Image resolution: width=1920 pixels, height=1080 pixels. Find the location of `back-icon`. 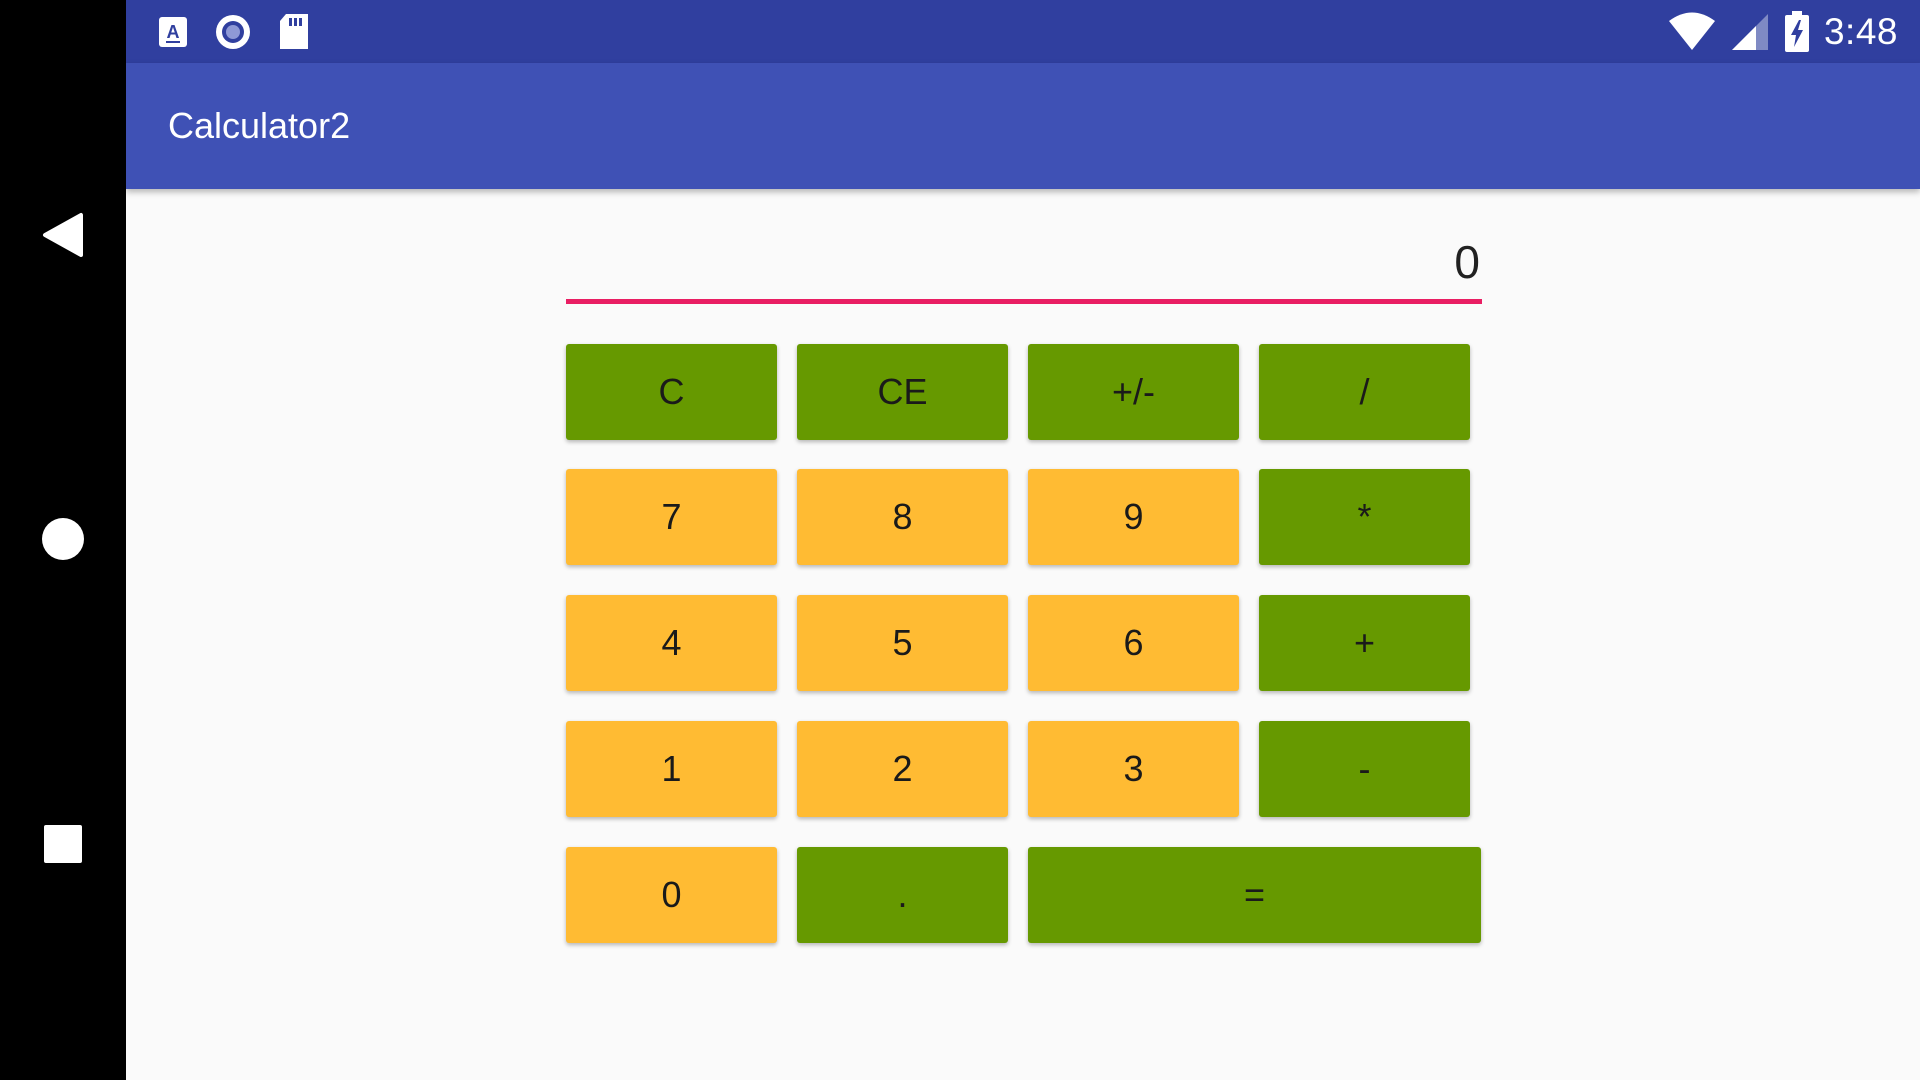

back-icon is located at coordinates (63, 235).